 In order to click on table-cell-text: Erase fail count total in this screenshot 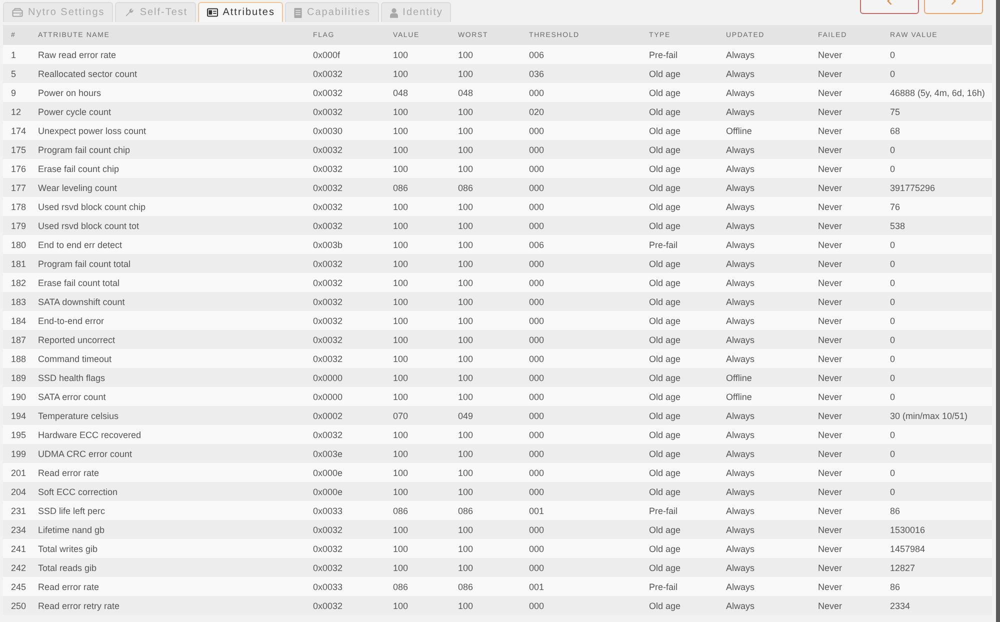, I will do `click(78, 283)`.